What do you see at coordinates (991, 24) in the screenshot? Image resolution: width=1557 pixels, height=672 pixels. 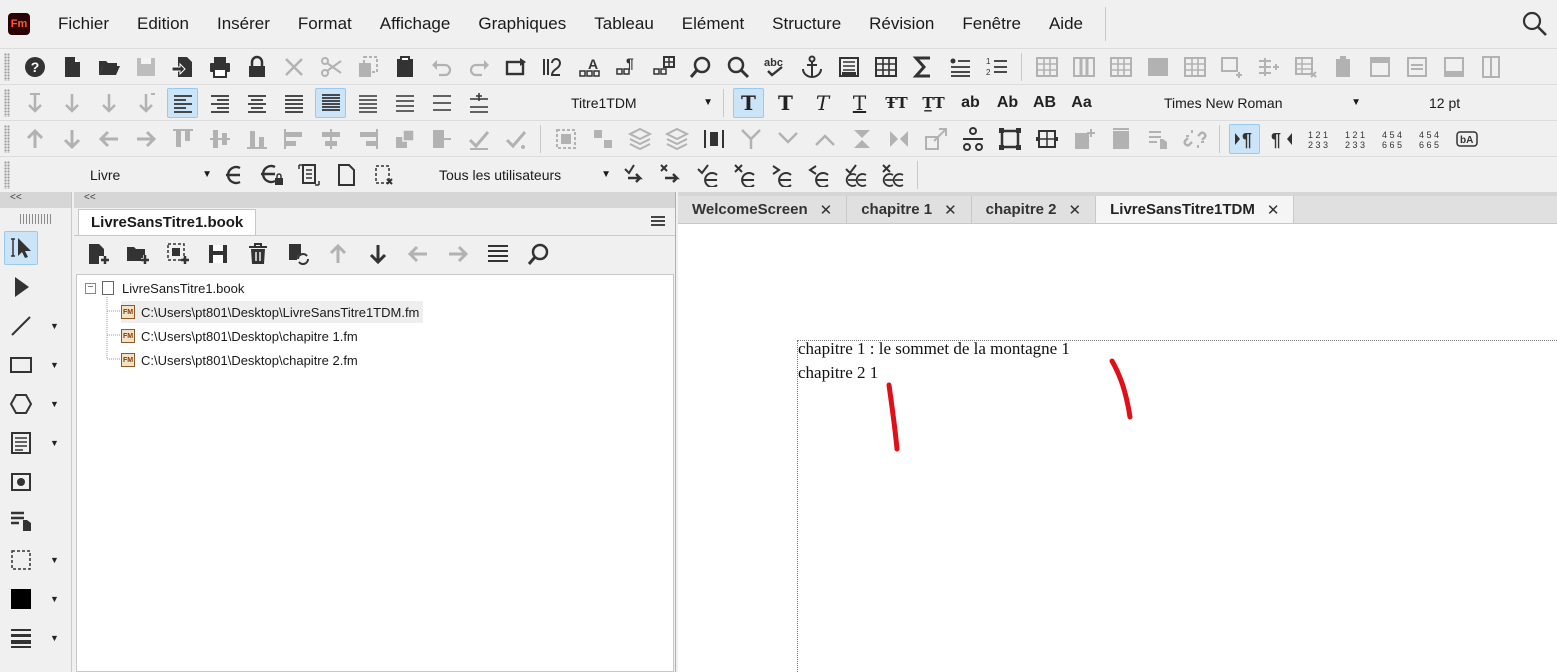 I see `menu-fenetre: Fenêtre` at bounding box center [991, 24].